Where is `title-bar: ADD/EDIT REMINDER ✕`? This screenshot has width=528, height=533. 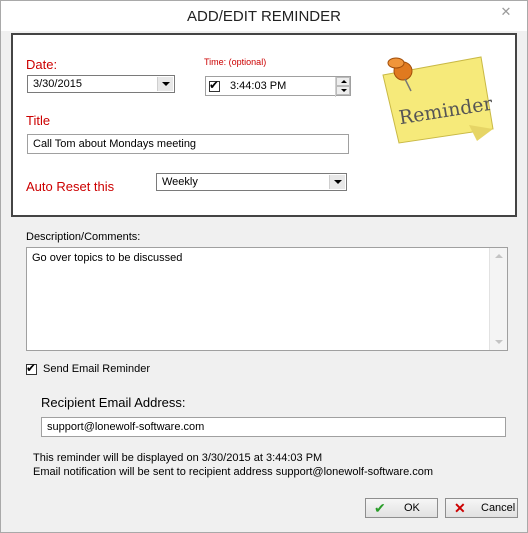 title-bar: ADD/EDIT REMINDER ✕ is located at coordinates (264, 16).